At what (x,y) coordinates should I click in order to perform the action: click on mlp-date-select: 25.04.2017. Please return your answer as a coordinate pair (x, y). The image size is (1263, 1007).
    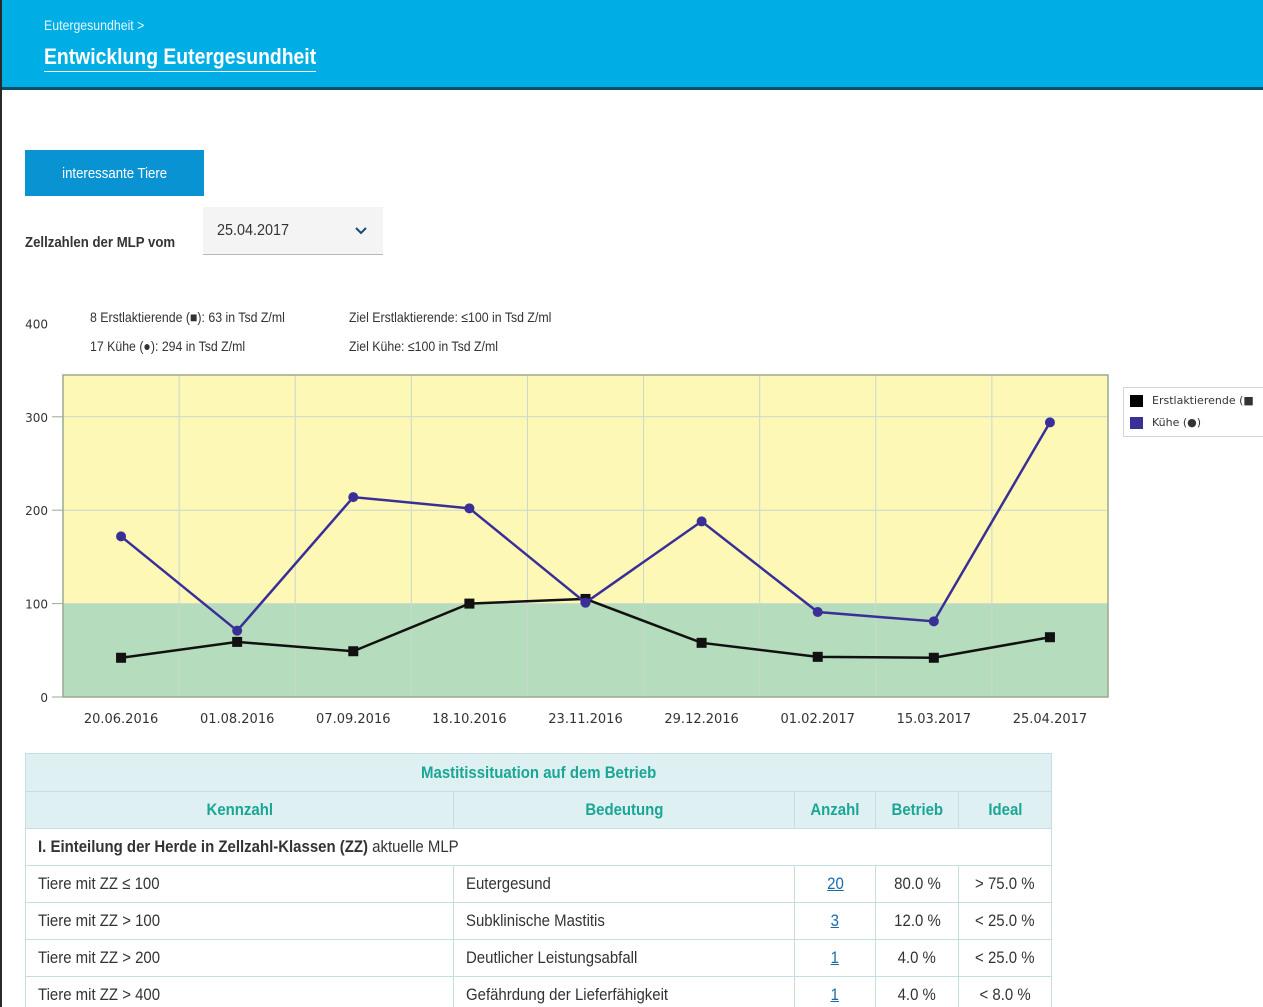
    Looking at the image, I should click on (293, 231).